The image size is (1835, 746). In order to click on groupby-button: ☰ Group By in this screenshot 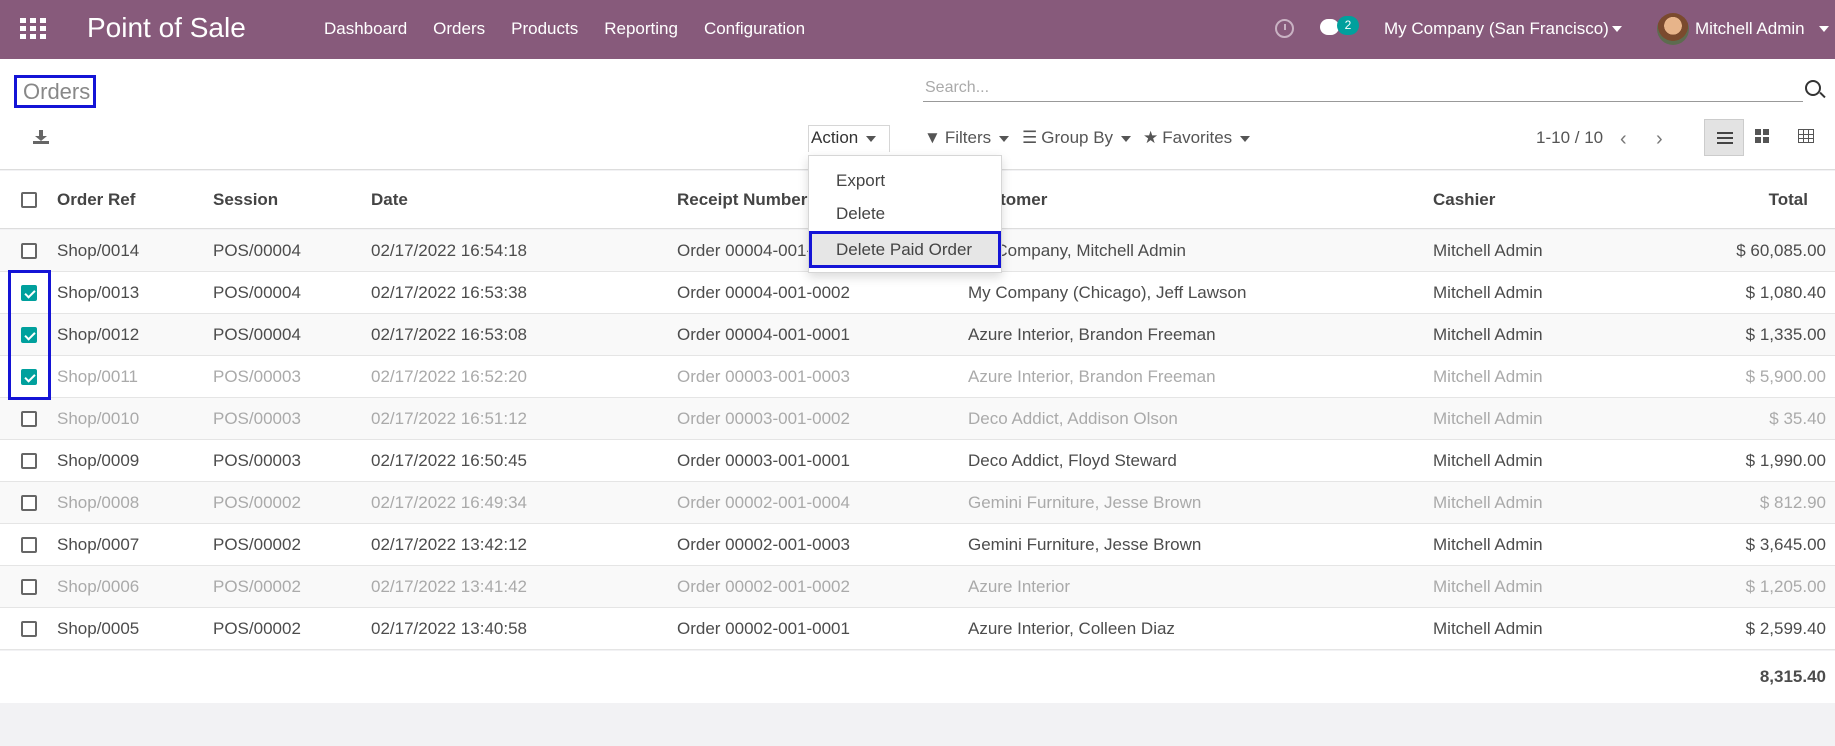, I will do `click(1077, 138)`.